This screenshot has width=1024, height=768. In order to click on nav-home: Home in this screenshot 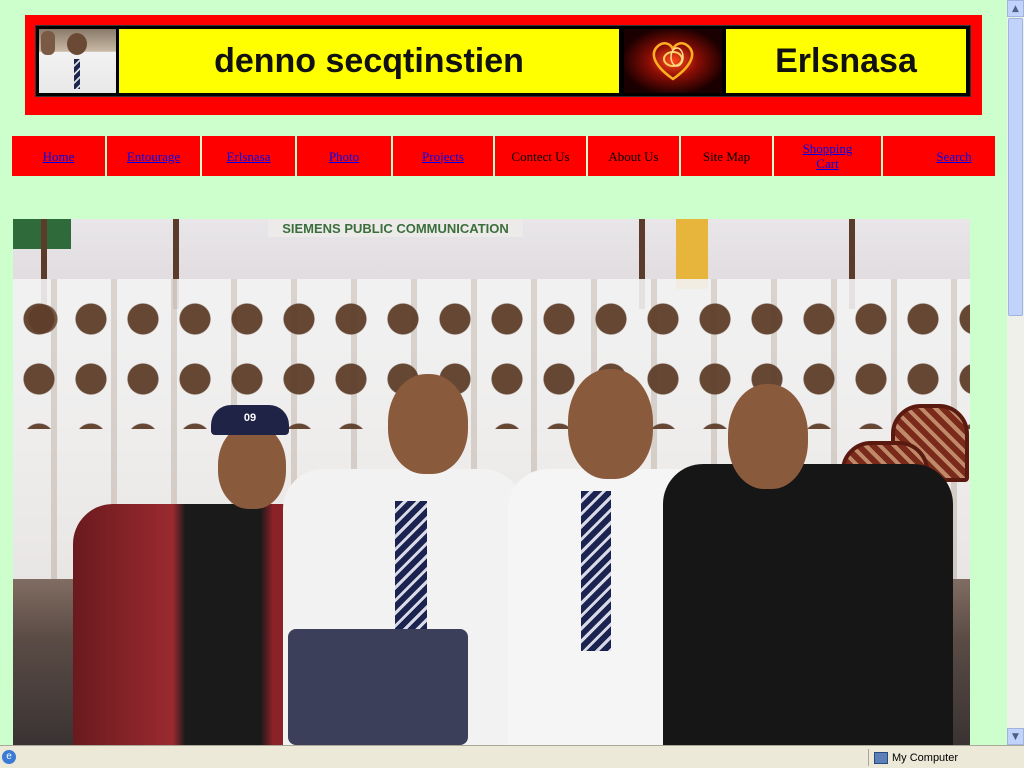, I will do `click(58, 156)`.